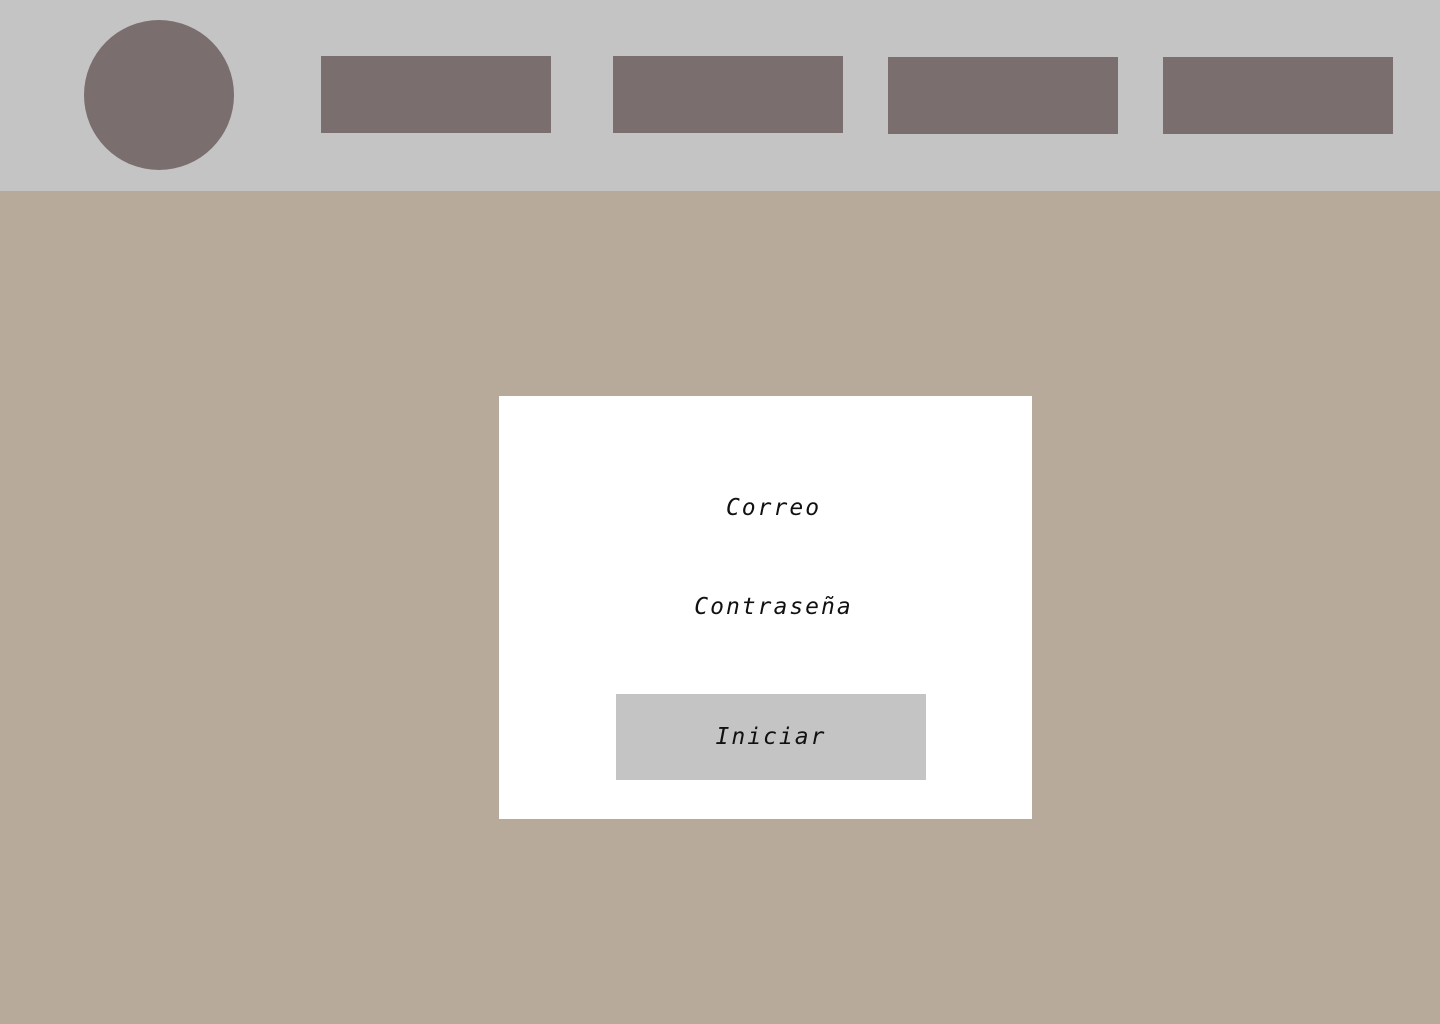  I want to click on email-field: Correo, so click(773, 508).